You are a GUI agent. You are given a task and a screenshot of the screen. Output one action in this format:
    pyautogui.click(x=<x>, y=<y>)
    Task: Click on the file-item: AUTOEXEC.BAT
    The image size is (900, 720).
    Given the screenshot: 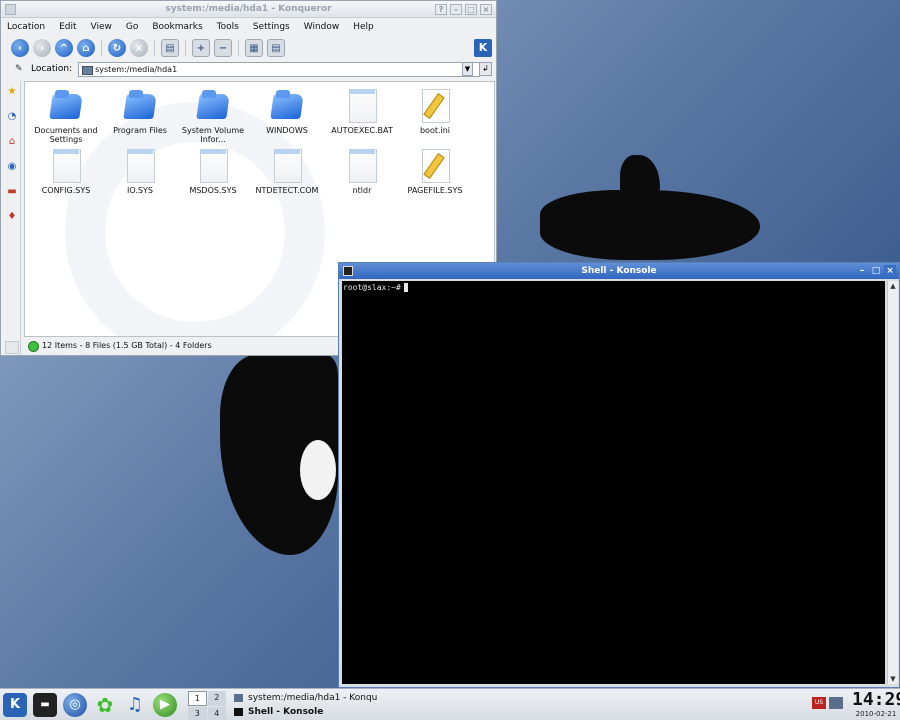 What is the action you would take?
    pyautogui.click(x=362, y=111)
    